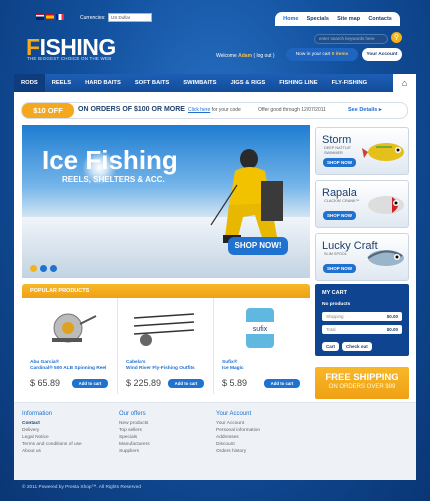 The height and width of the screenshot is (501, 430). I want to click on promo-click-link: Click here, so click(199, 110).